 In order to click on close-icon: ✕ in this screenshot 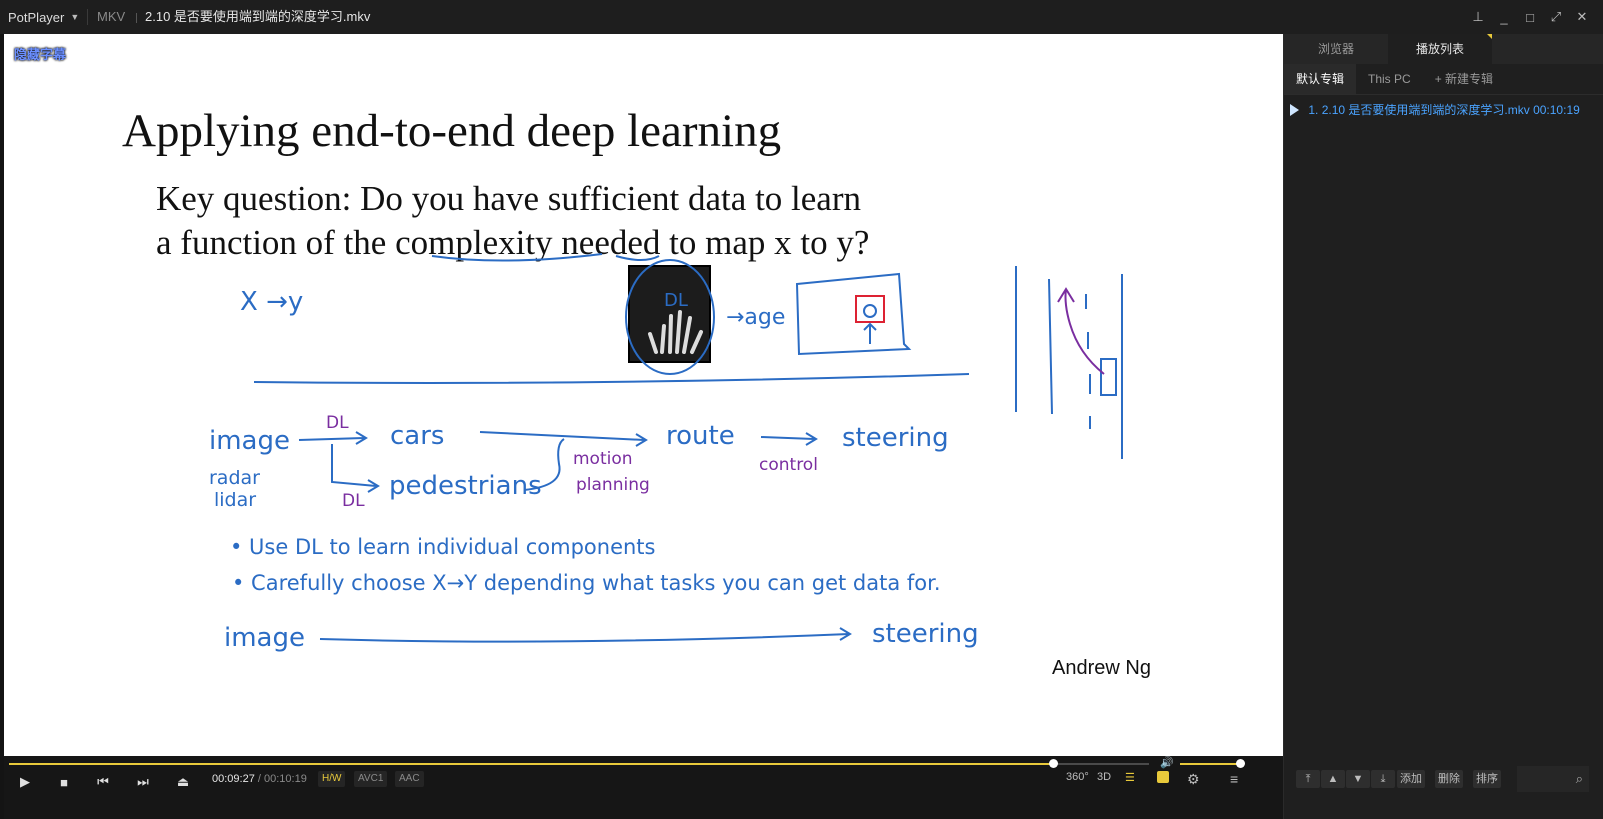, I will do `click(1582, 17)`.